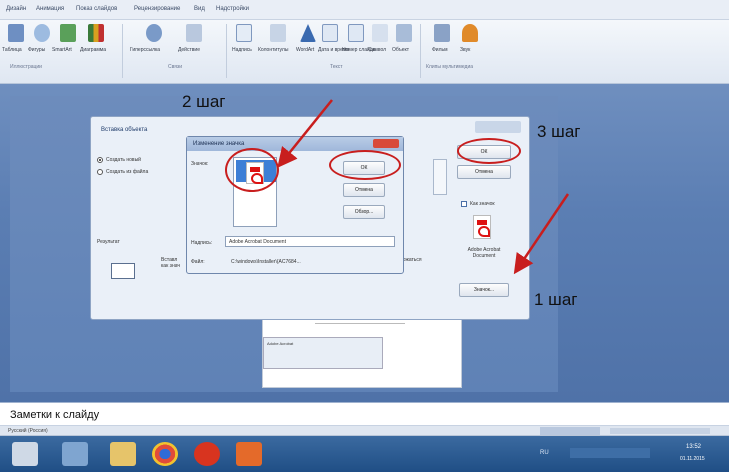  What do you see at coordinates (364, 454) in the screenshot?
I see `taskbar: RU 13:52 01.11.2015` at bounding box center [364, 454].